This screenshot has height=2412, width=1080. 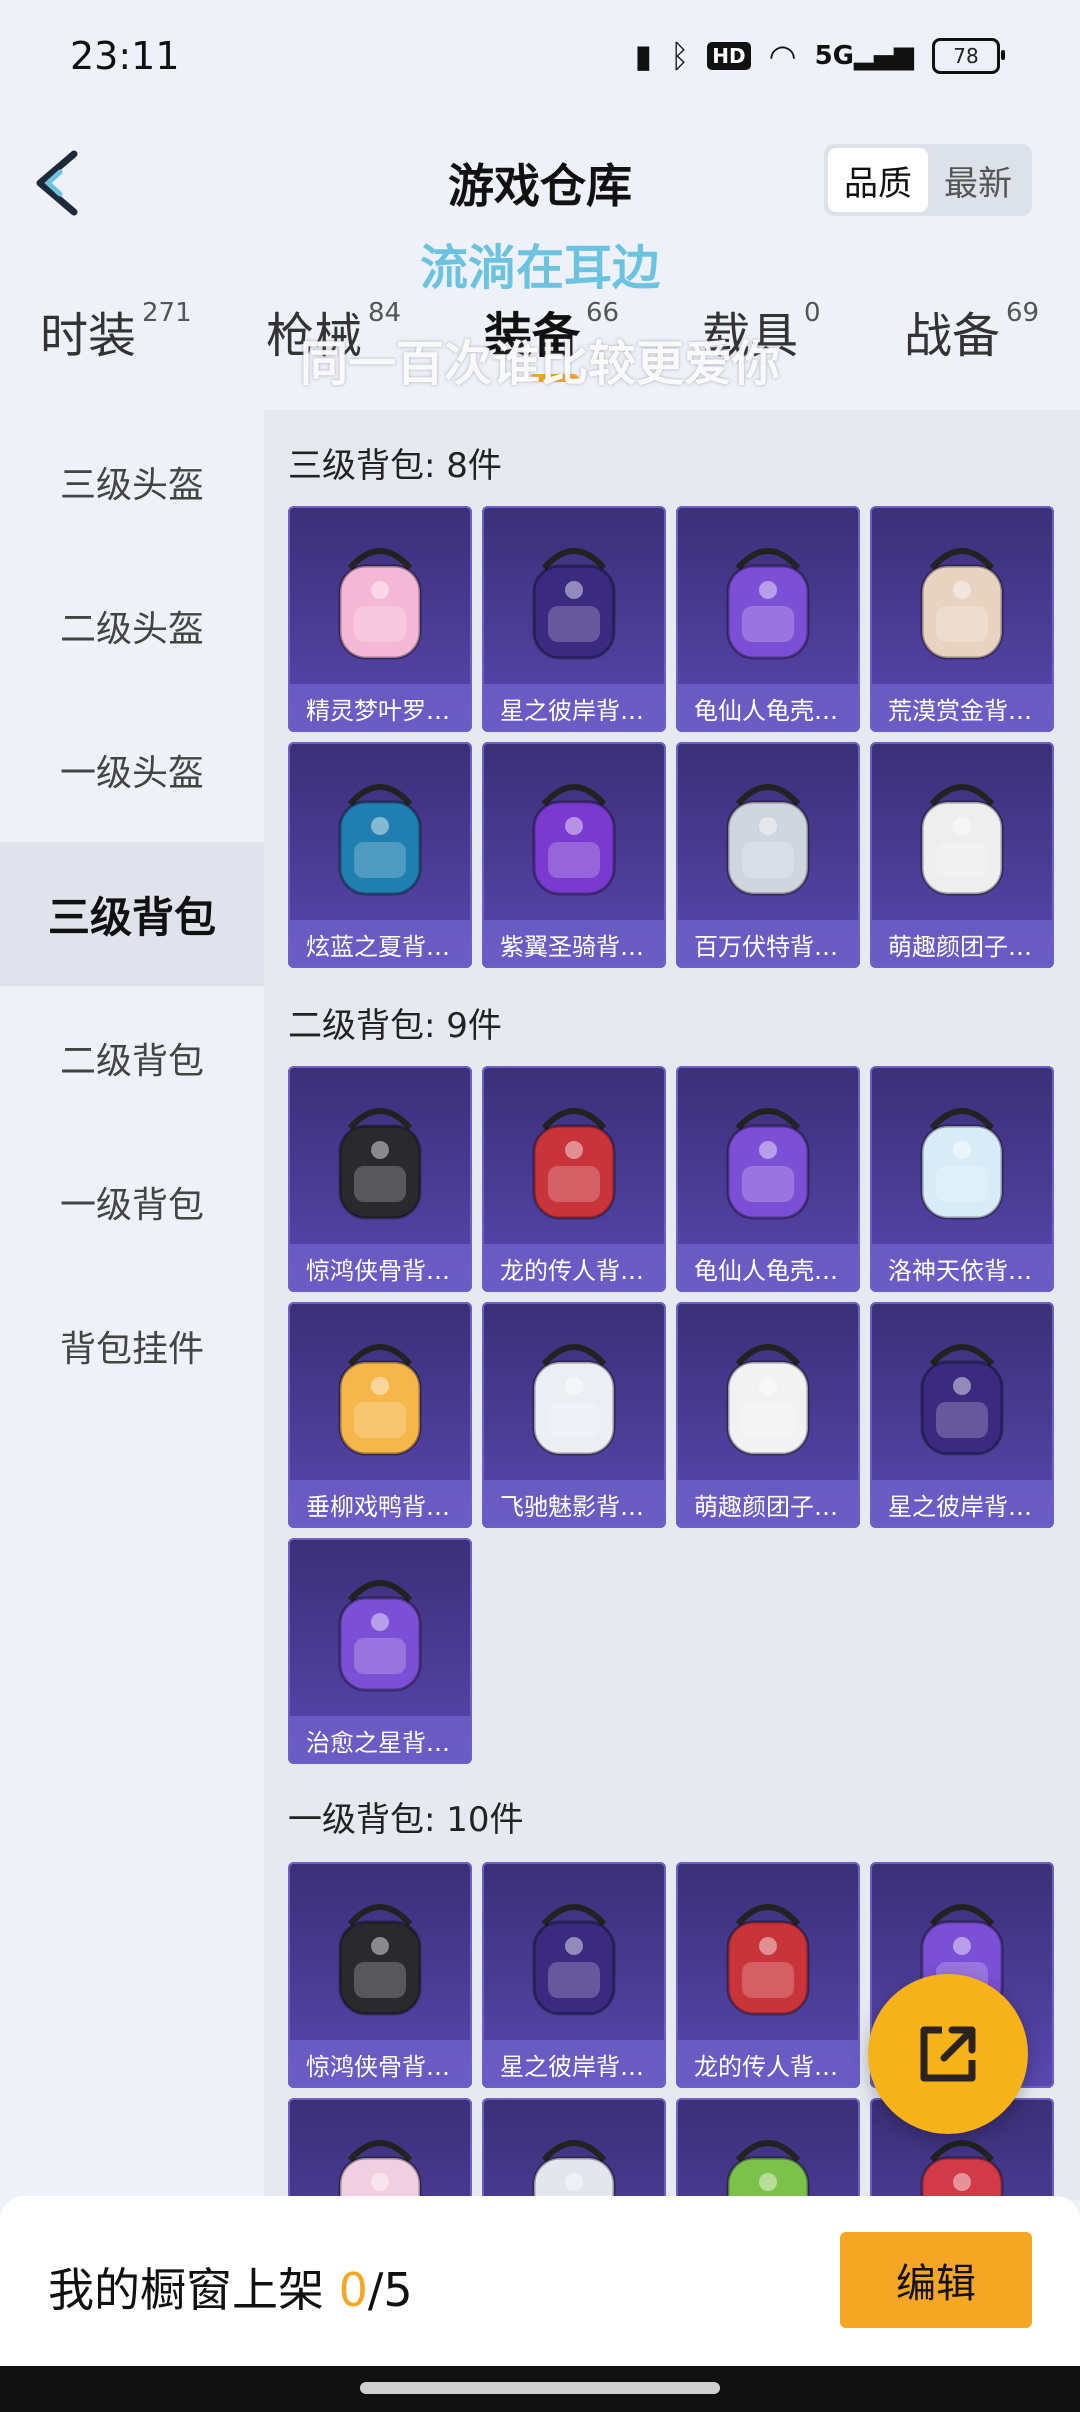 What do you see at coordinates (132, 1202) in the screenshot?
I see `sidebar-item-level1-backpack: 一级背包` at bounding box center [132, 1202].